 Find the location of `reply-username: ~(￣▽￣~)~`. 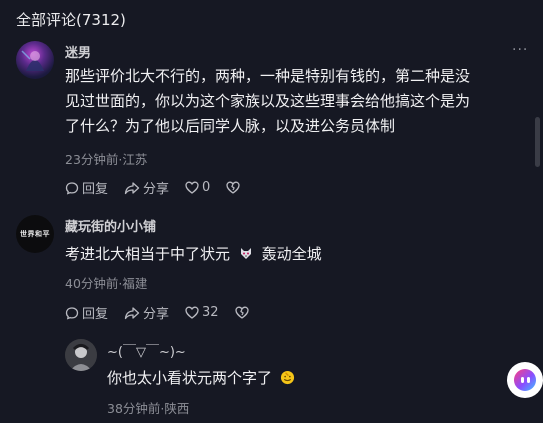

reply-username: ~(￣▽￣~)~ is located at coordinates (146, 350).